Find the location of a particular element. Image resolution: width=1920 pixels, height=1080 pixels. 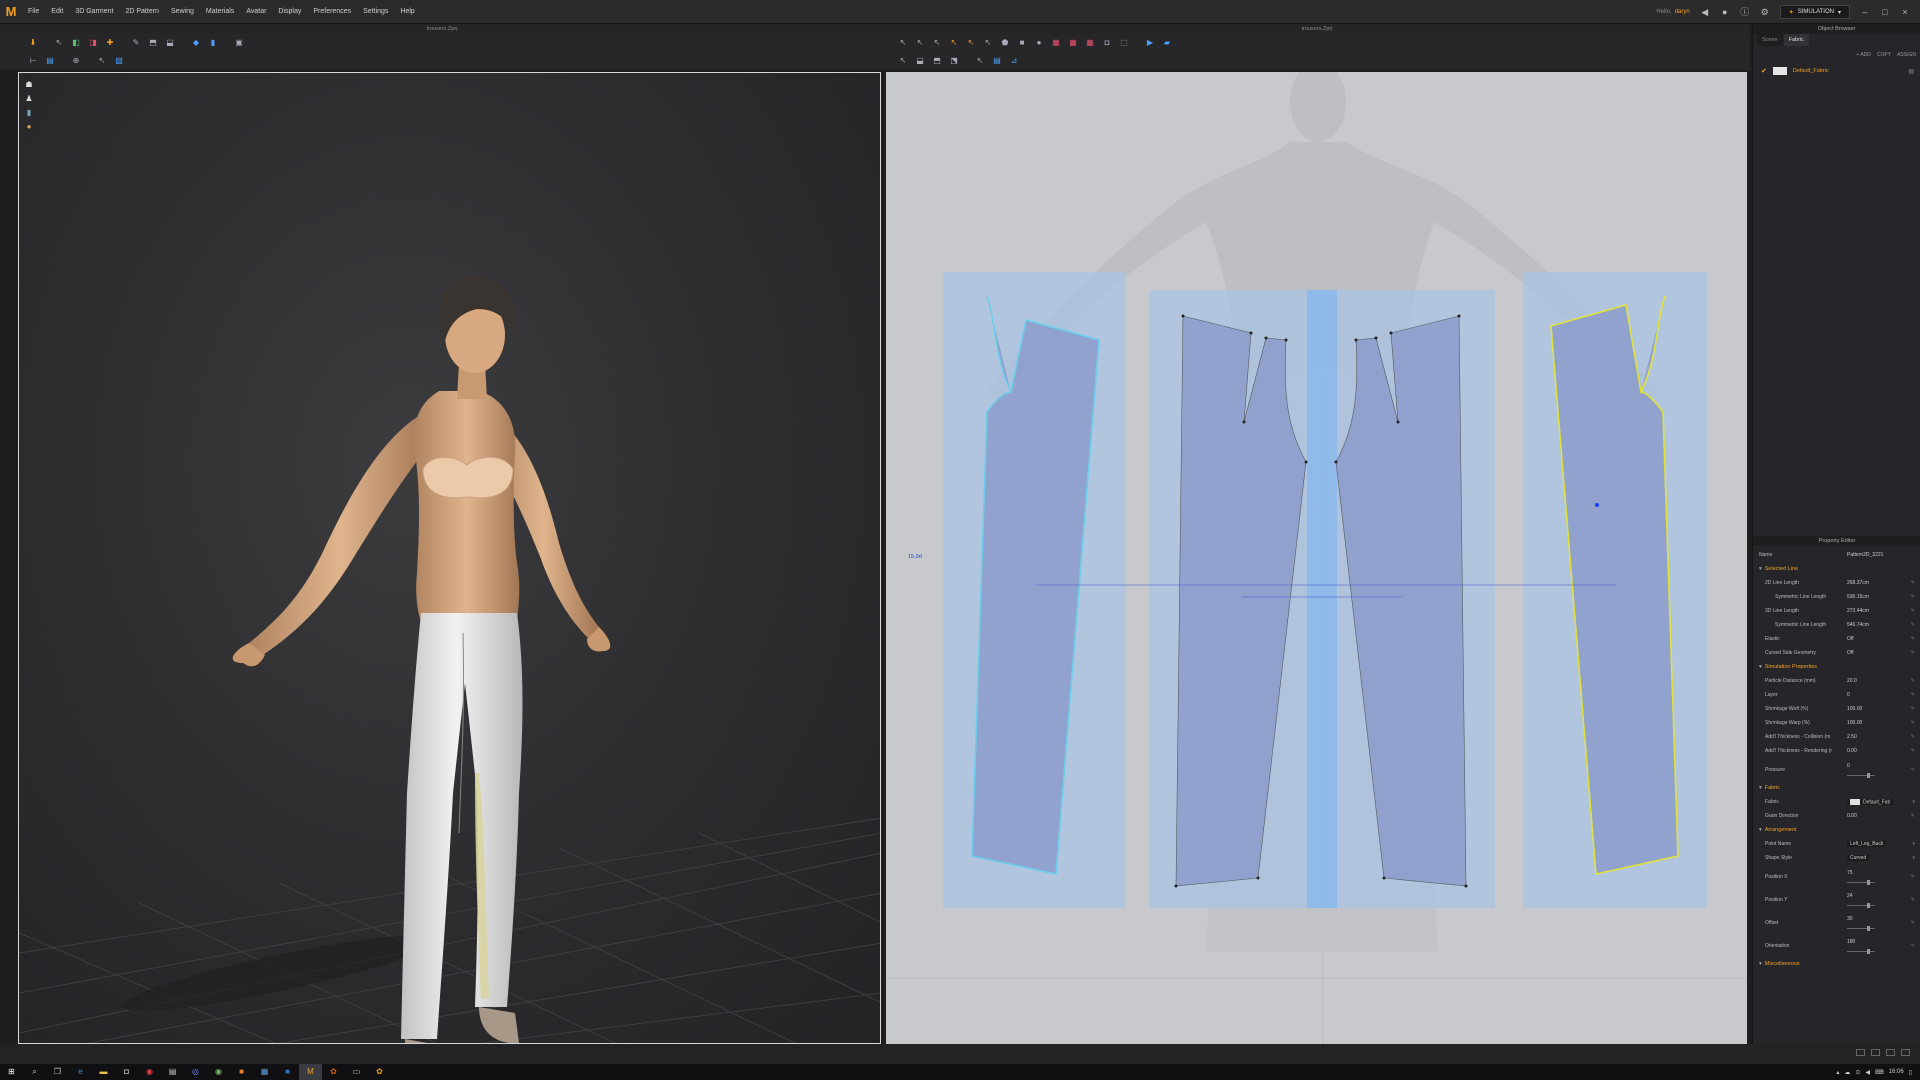

menu-item-help: Help is located at coordinates (407, 11).